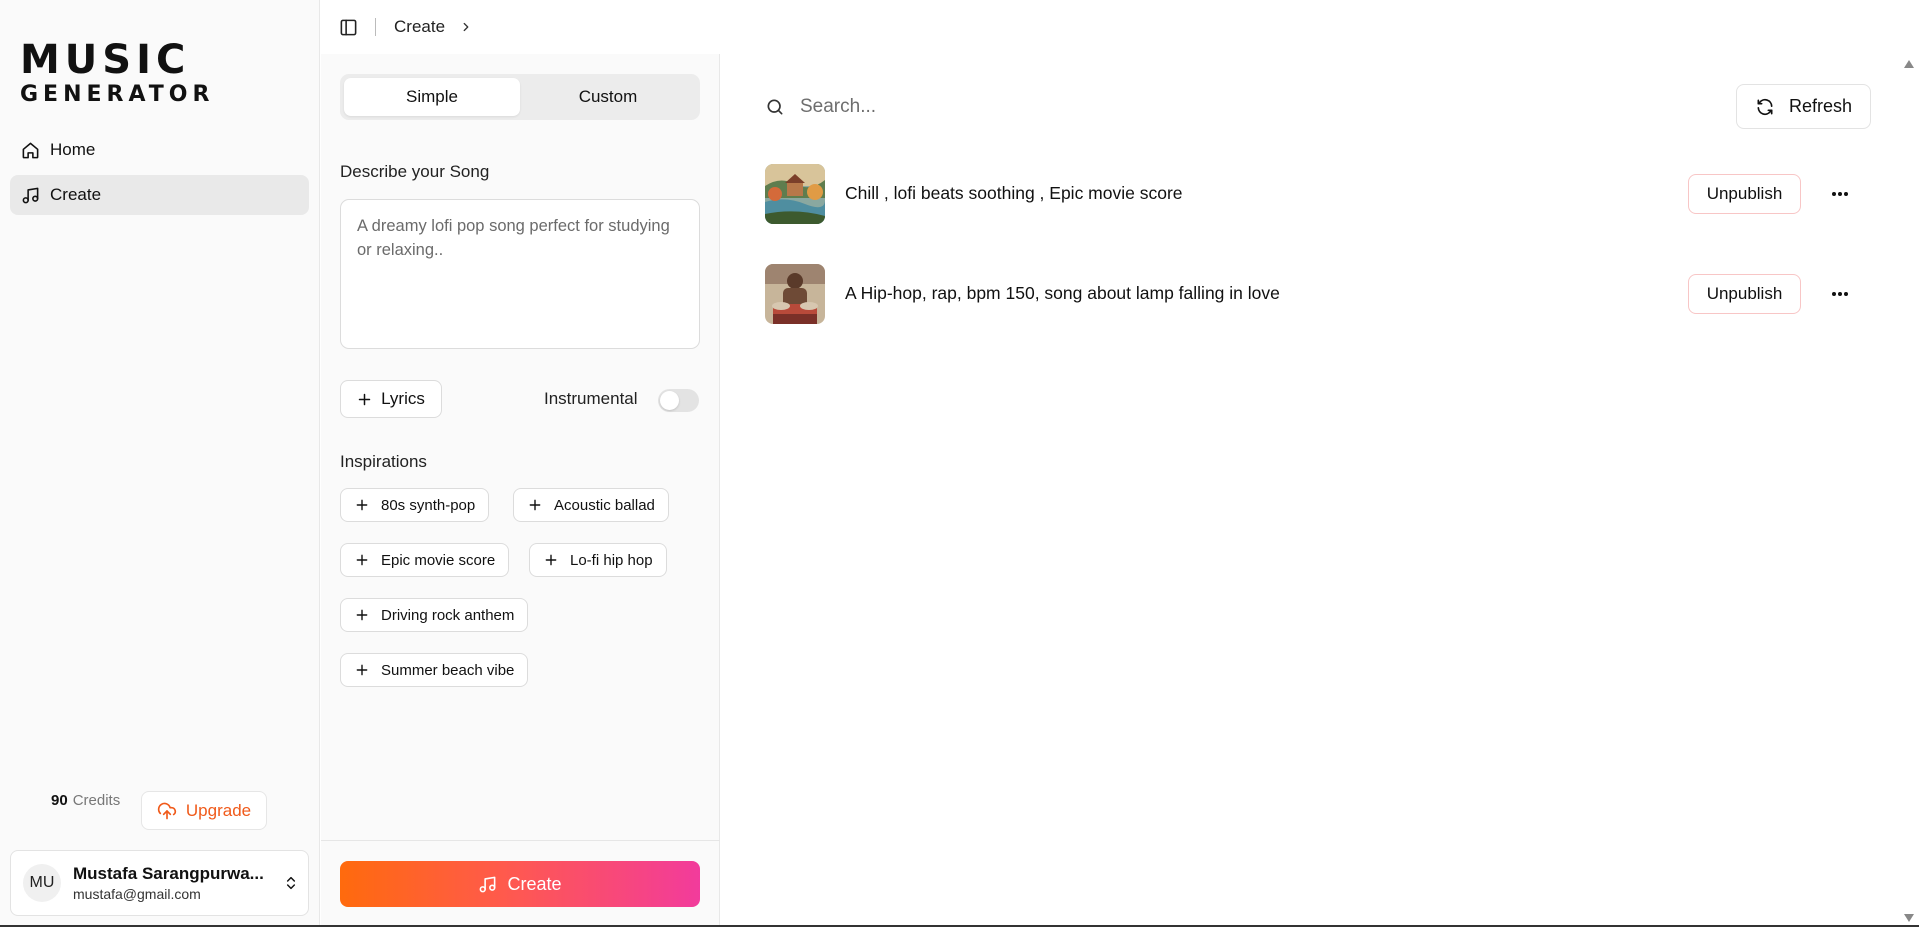 Image resolution: width=1919 pixels, height=927 pixels. What do you see at coordinates (591, 398) in the screenshot?
I see `instrumental-label: Instrumental` at bounding box center [591, 398].